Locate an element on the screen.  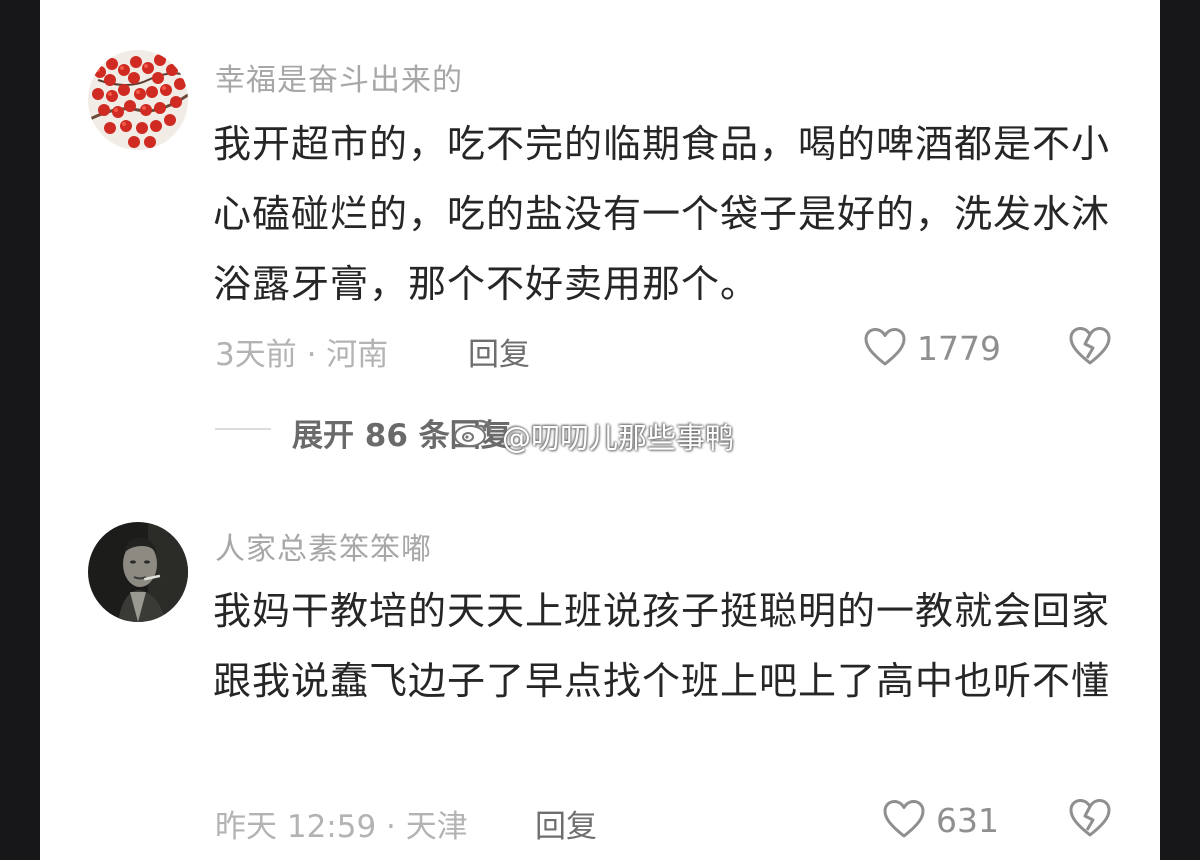
man-portrait-avatar-icon is located at coordinates (138, 572).